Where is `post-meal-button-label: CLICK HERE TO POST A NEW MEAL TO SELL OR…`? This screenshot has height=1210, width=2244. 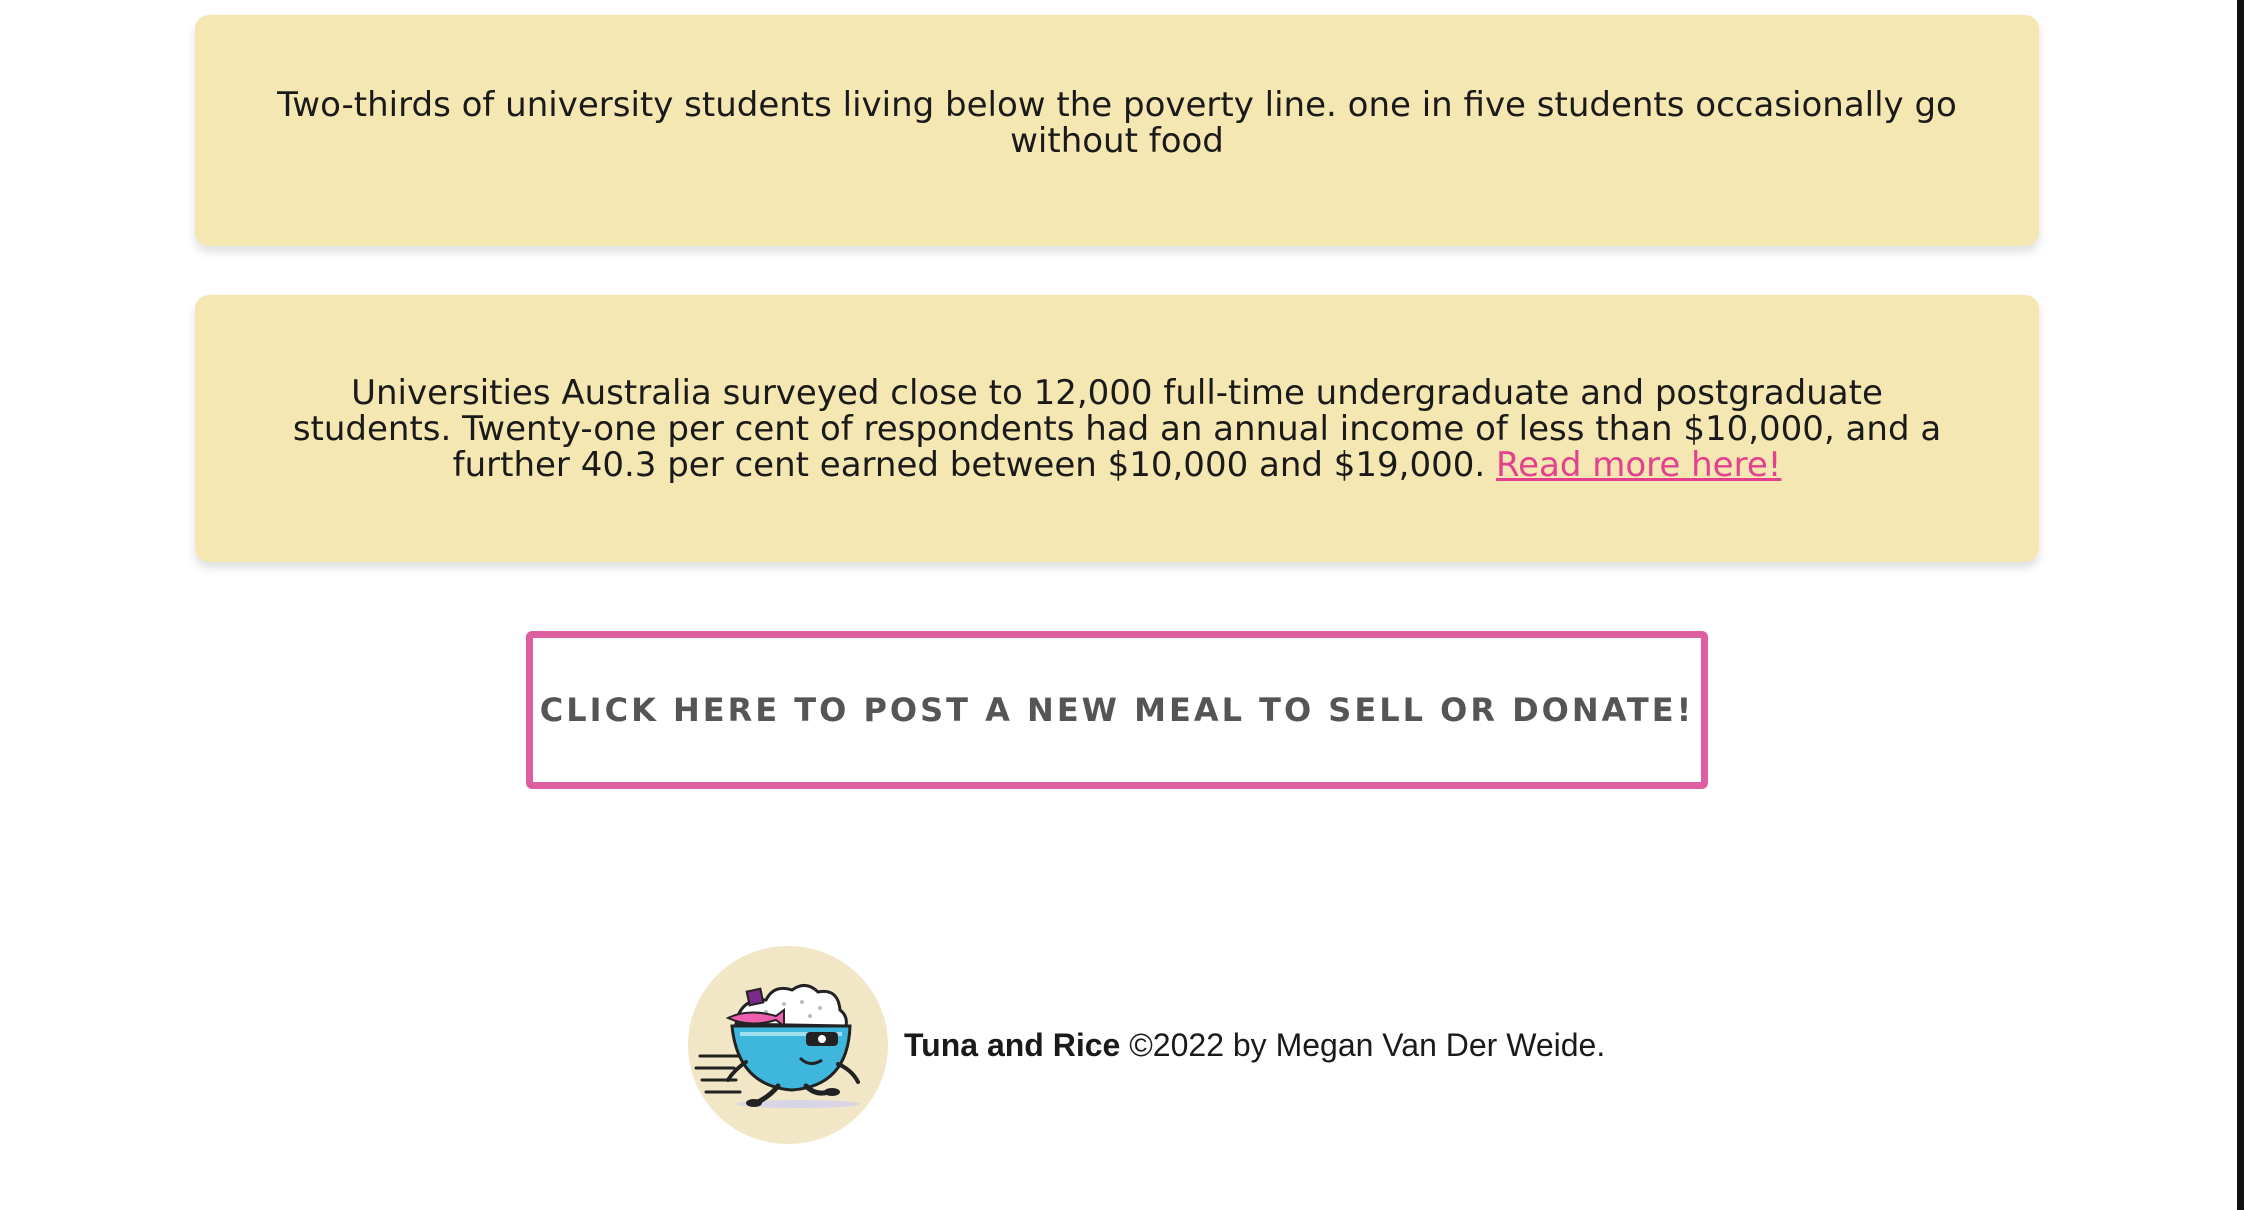 post-meal-button-label: CLICK HERE TO POST A NEW MEAL TO SELL OR… is located at coordinates (1117, 710).